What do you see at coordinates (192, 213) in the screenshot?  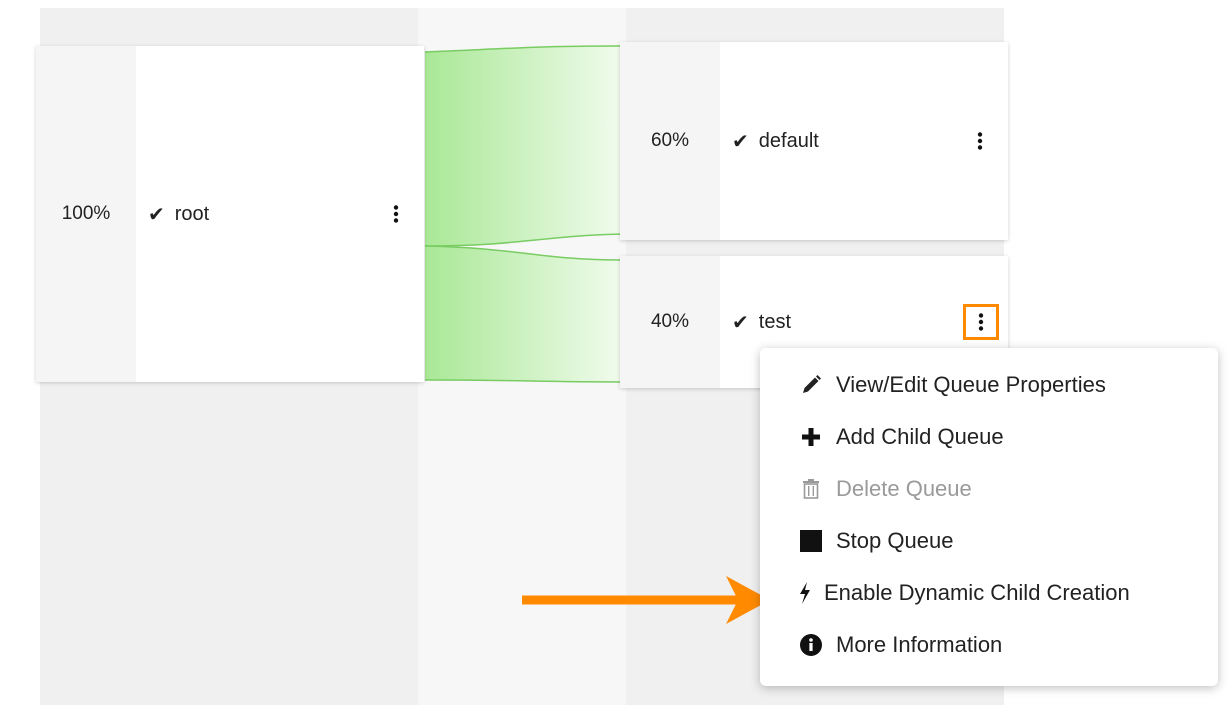 I see `queue-name: root` at bounding box center [192, 213].